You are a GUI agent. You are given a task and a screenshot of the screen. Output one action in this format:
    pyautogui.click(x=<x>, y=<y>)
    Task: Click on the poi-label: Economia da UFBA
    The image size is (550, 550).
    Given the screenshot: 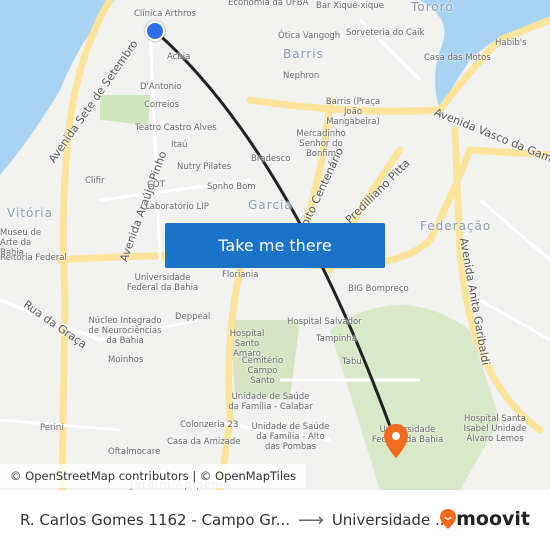 What is the action you would take?
    pyautogui.click(x=268, y=4)
    